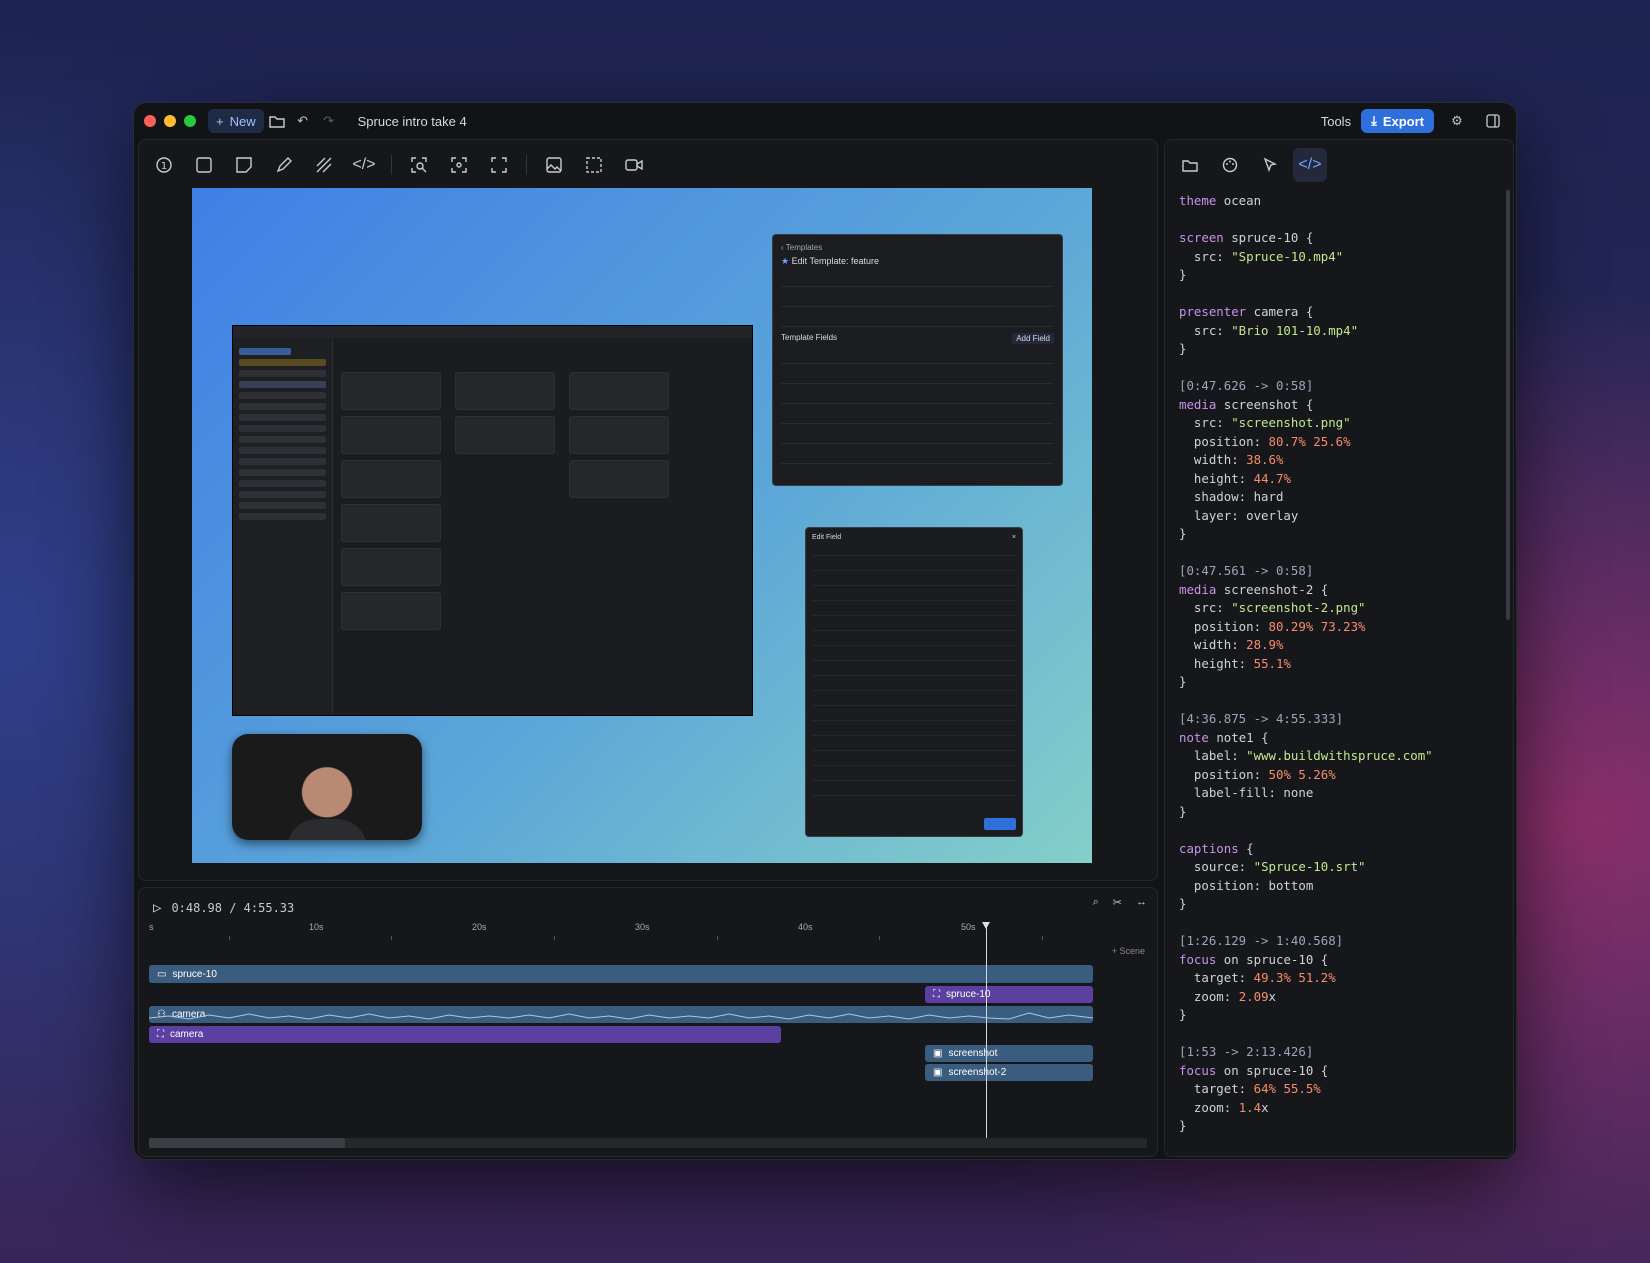 This screenshot has width=1650, height=1263. I want to click on screenshot-2-overlay: Edit Field ×, so click(914, 682).